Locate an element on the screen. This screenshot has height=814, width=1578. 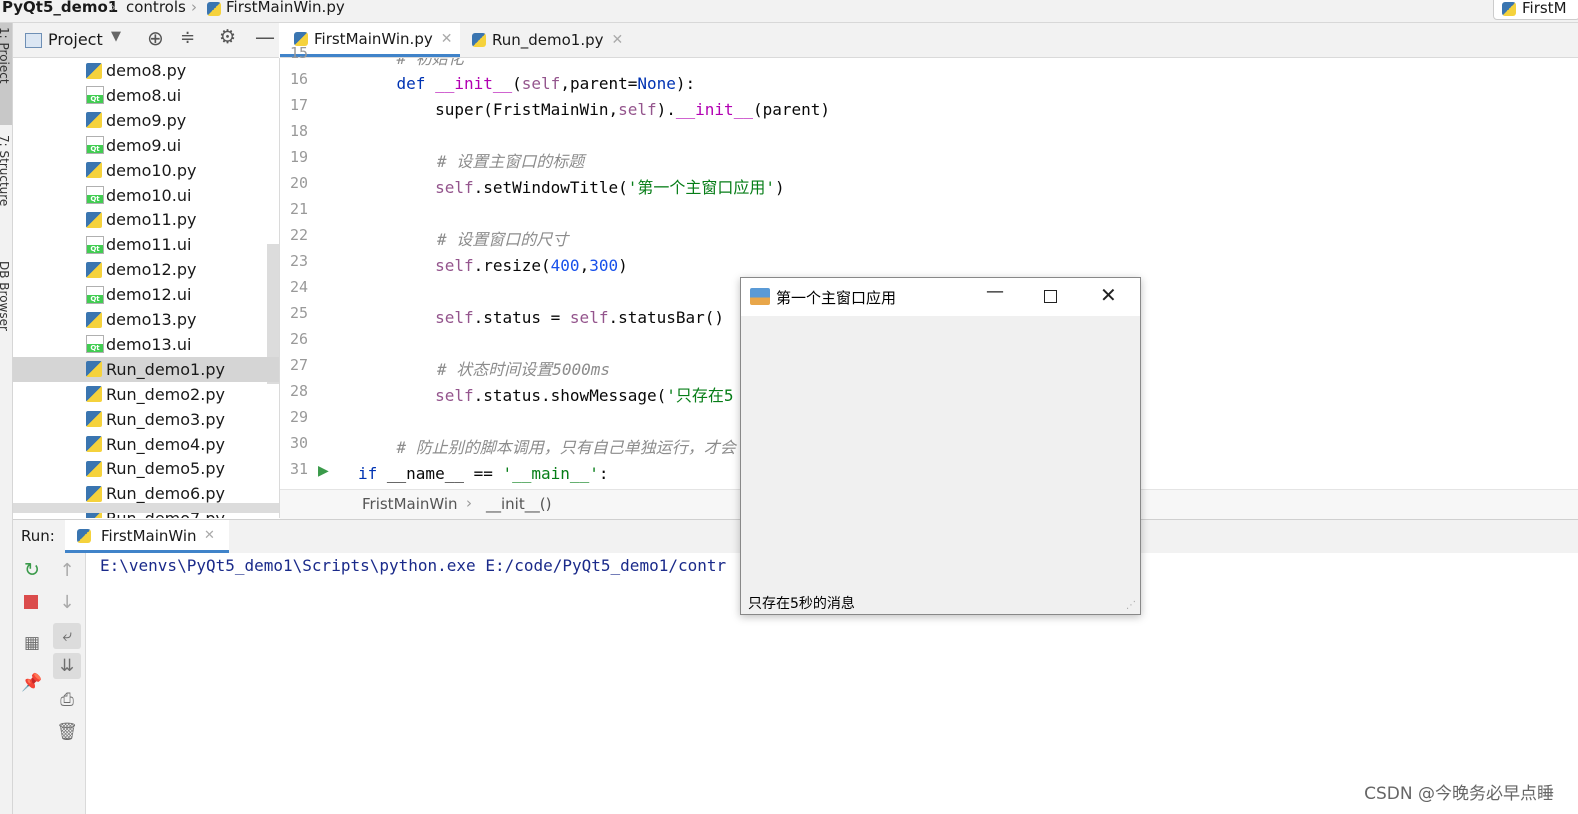
project-file-item: demo13.py is located at coordinates (146, 319).